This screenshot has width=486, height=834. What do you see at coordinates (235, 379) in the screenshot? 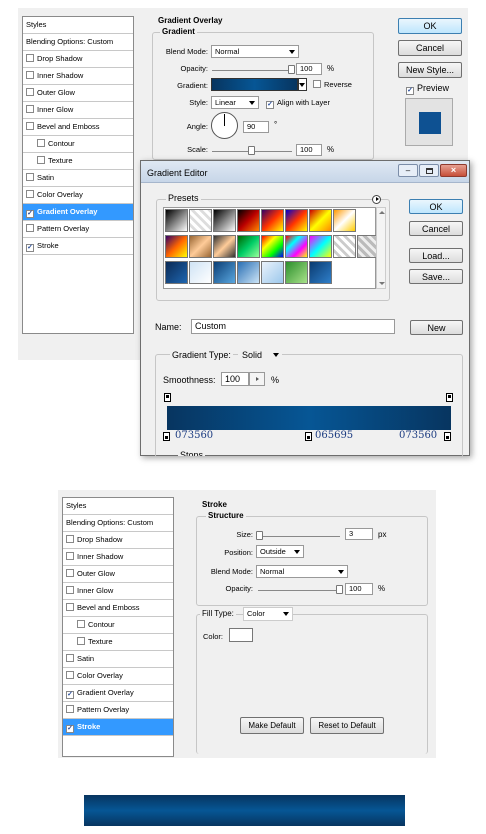
I see `smoothness-input: 100` at bounding box center [235, 379].